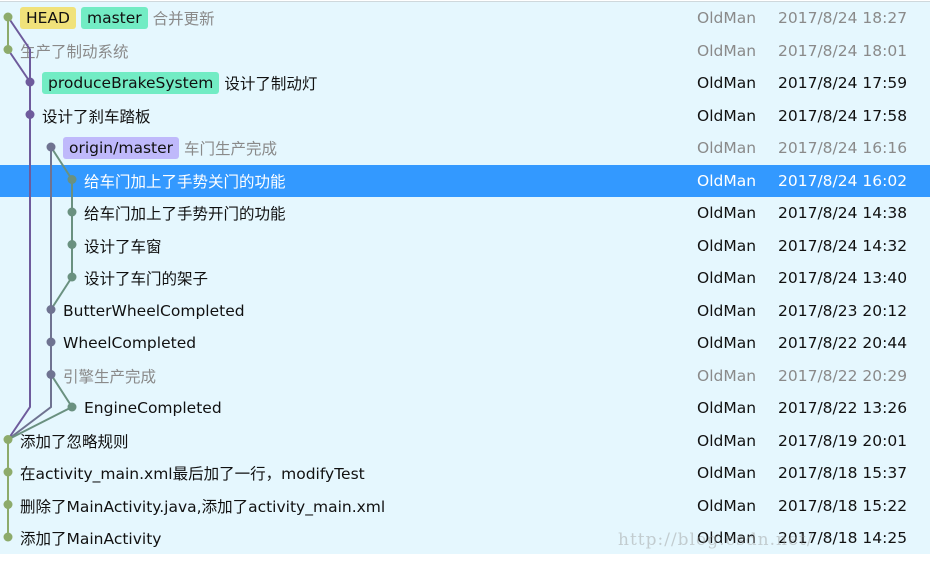  I want to click on commit-message-area: 引擎生产完成, so click(109, 376).